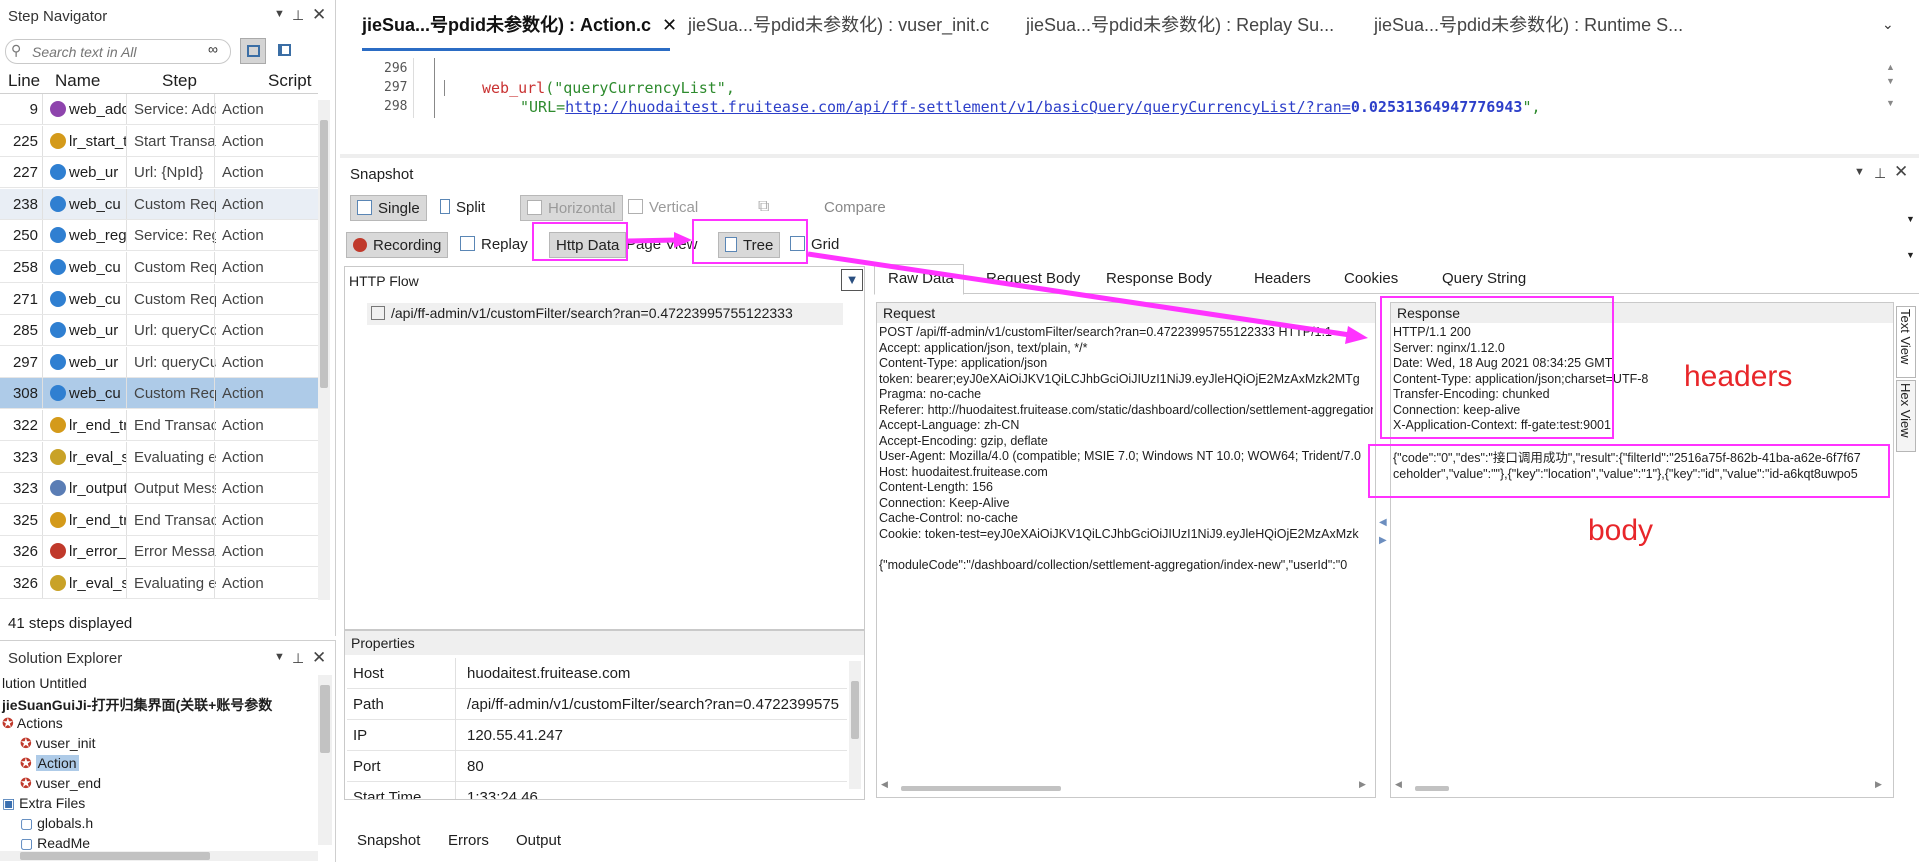 The height and width of the screenshot is (862, 1919). Describe the element at coordinates (597, 766) in the screenshot. I see `property-row: Port 80` at that location.